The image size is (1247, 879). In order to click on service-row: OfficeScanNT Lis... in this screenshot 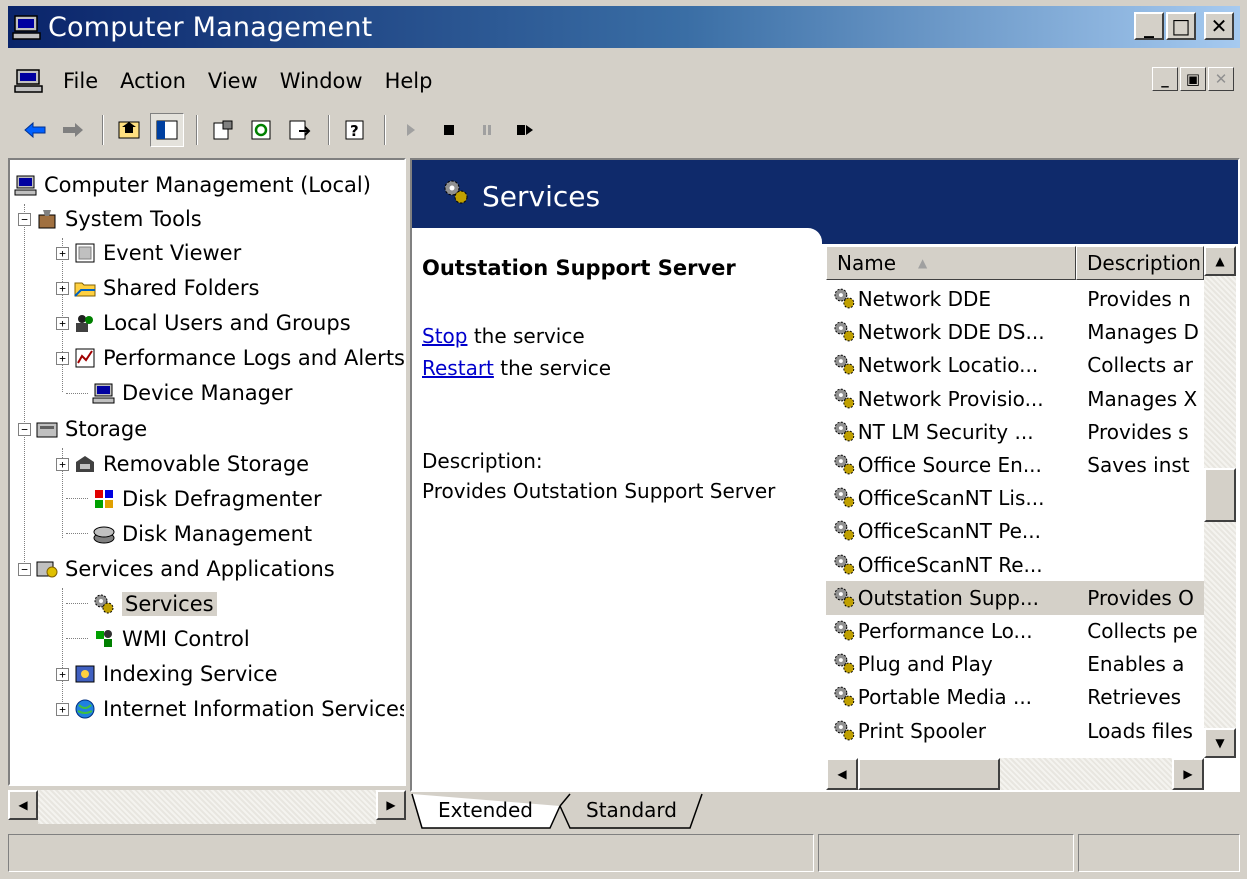, I will do `click(1015, 498)`.